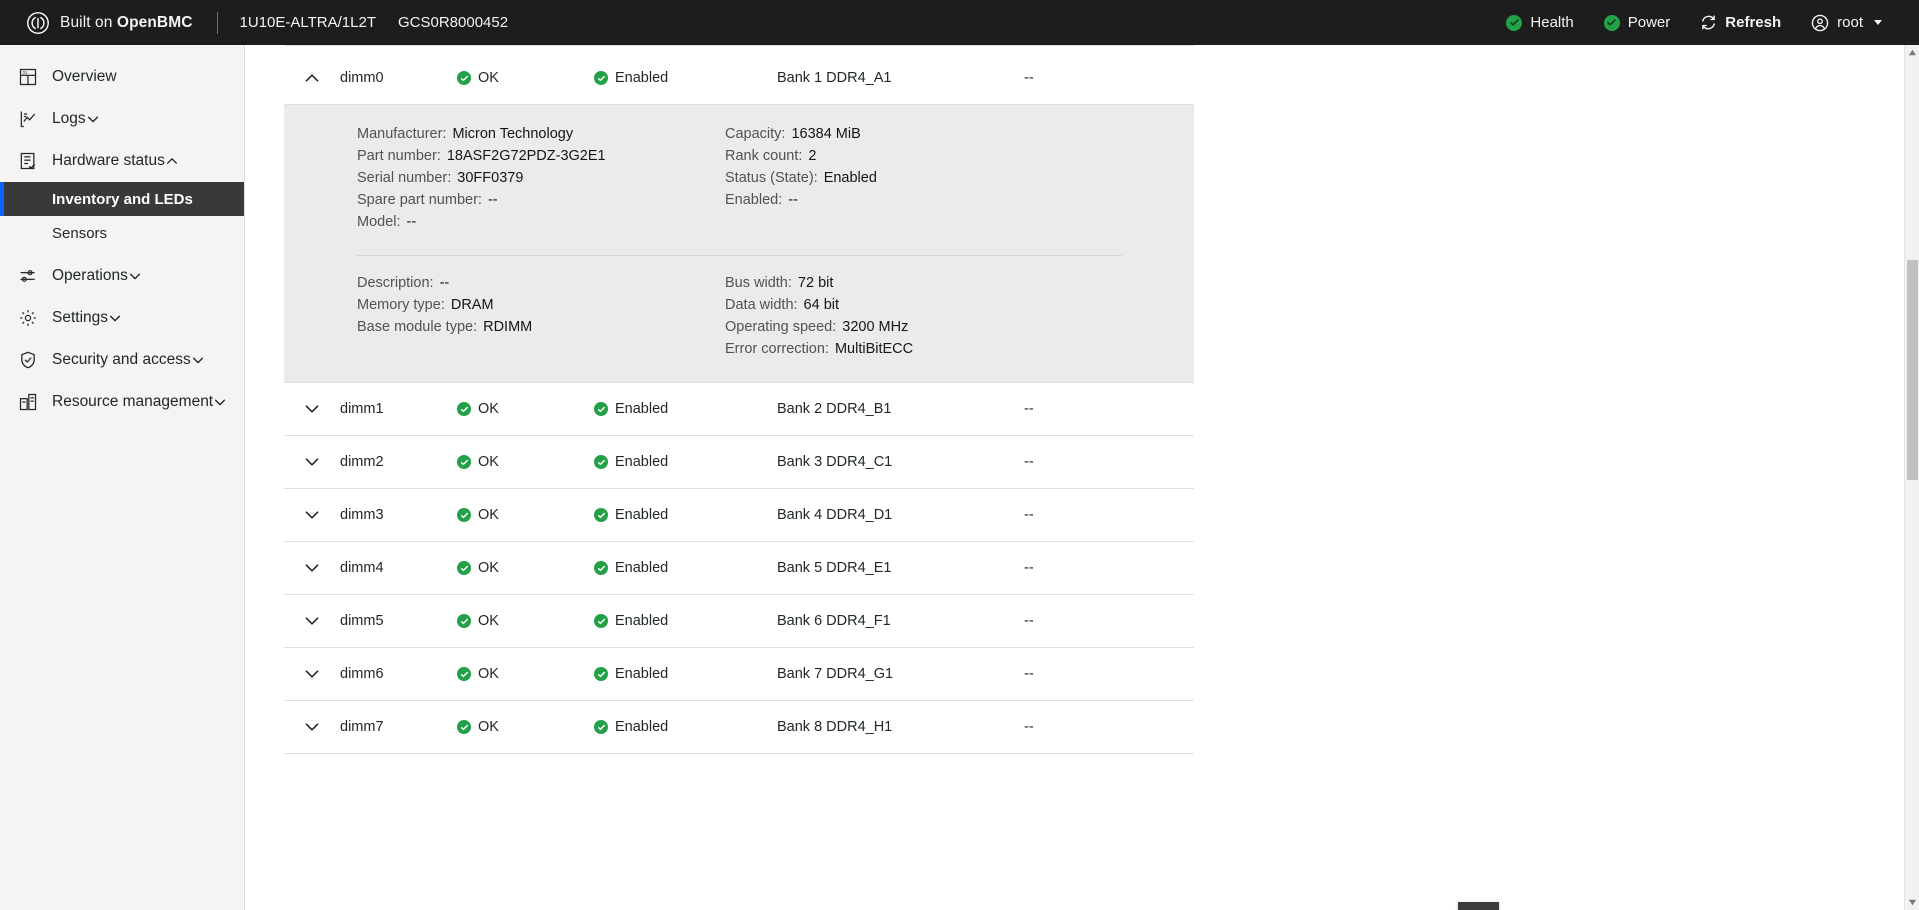 This screenshot has width=1919, height=910. Describe the element at coordinates (739, 409) in the screenshot. I see `table-row: dimm1 OK Enabled Bank 2 DDR4_B1 --` at that location.